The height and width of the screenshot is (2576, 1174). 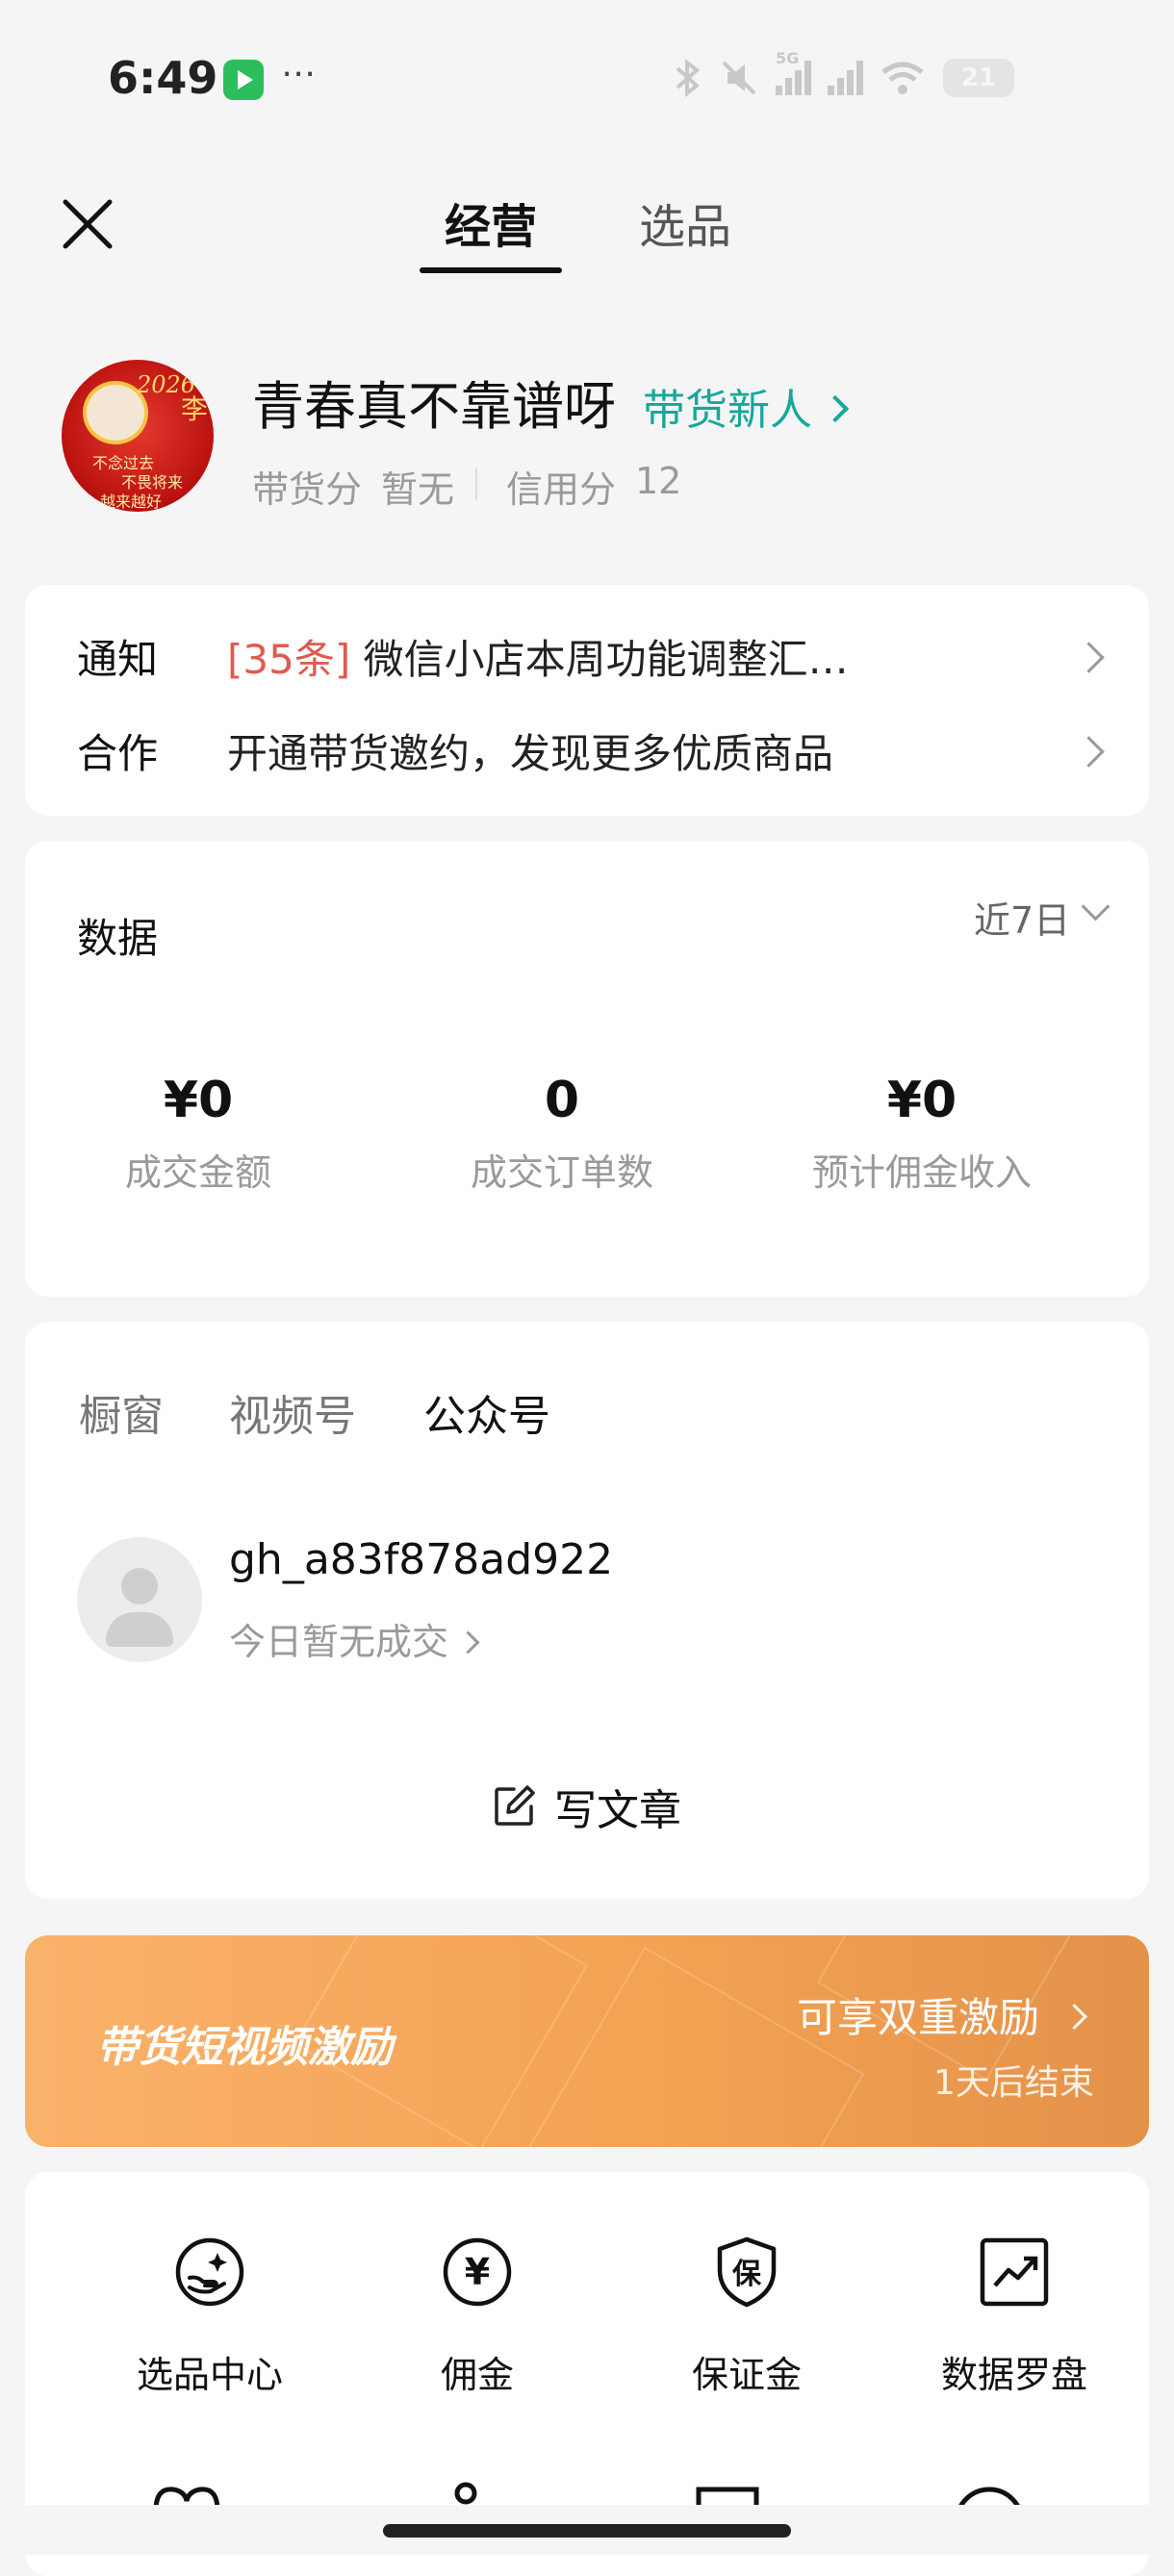 I want to click on account-sales-status: 今日暂无成交, so click(x=354, y=1638).